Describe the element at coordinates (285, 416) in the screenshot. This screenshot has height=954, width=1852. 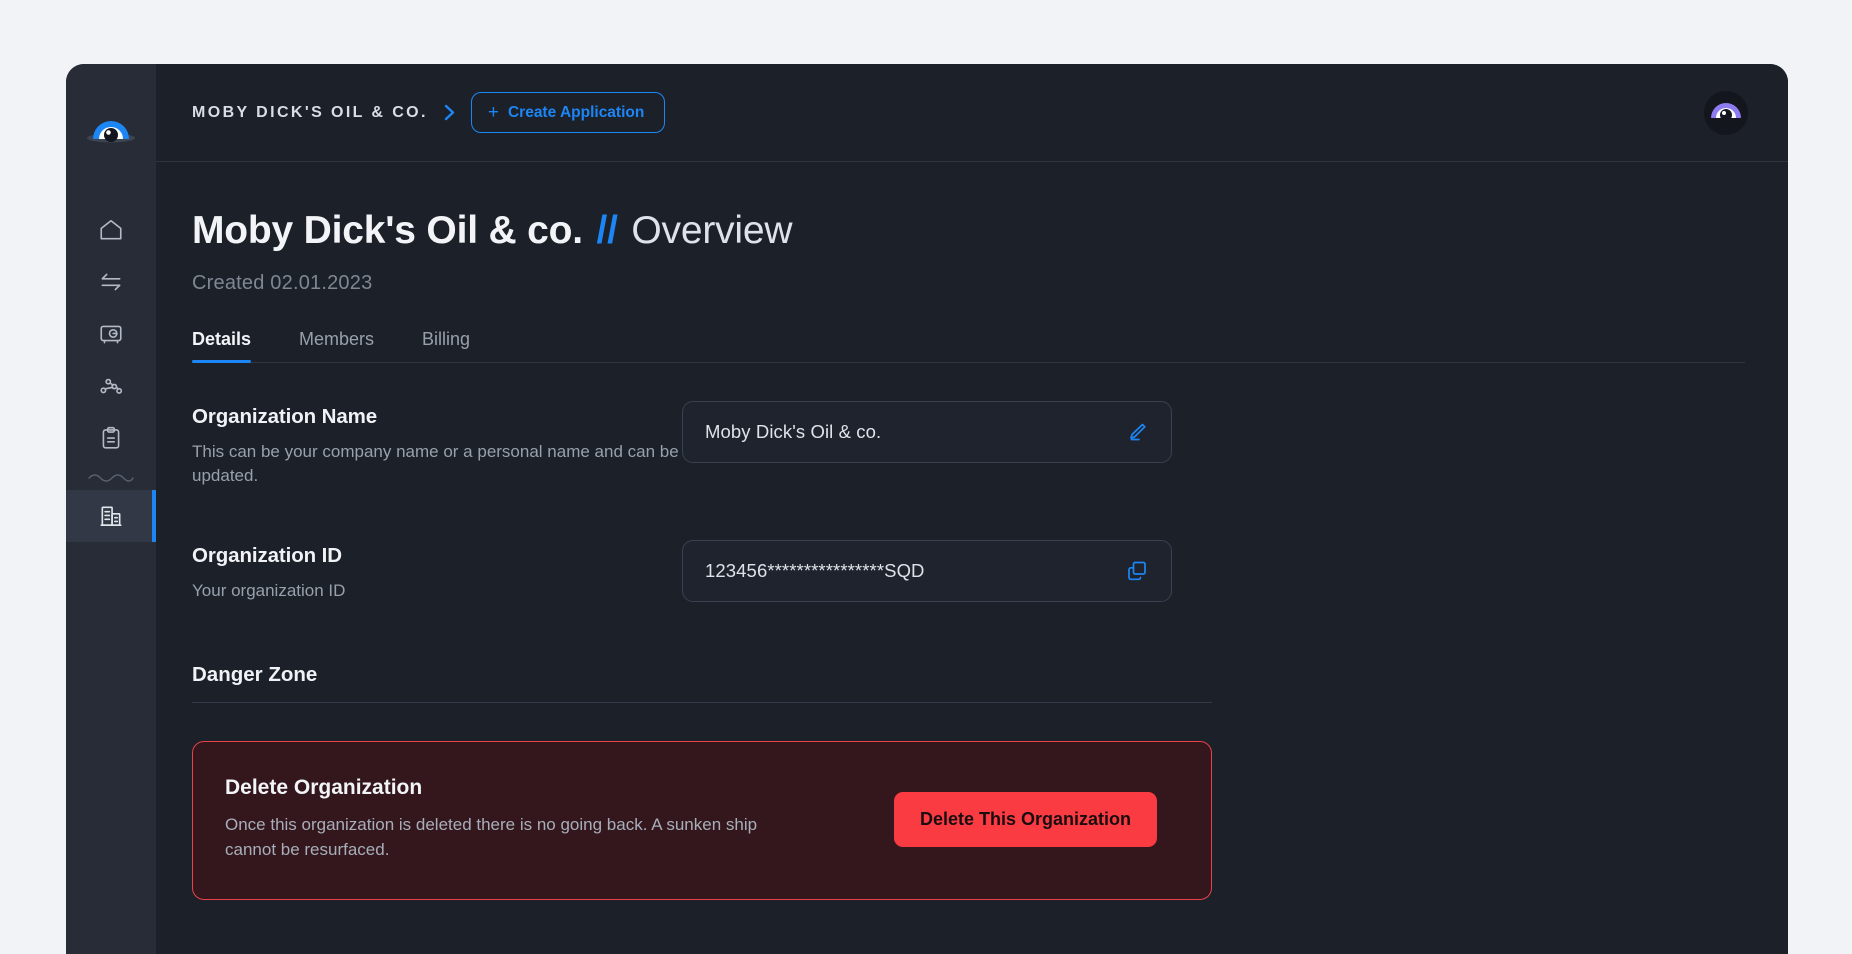
I see `org-name-title: Organization Name` at that location.